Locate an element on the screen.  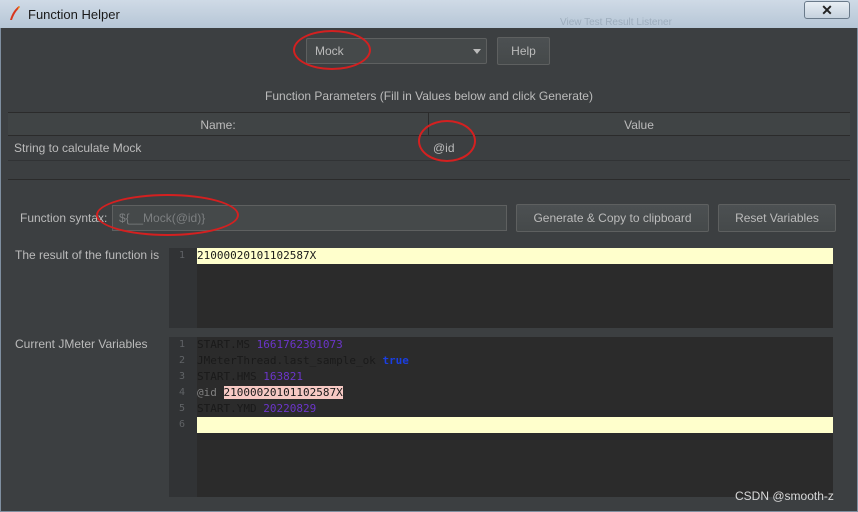
variable-key: @id is located at coordinates (207, 392).